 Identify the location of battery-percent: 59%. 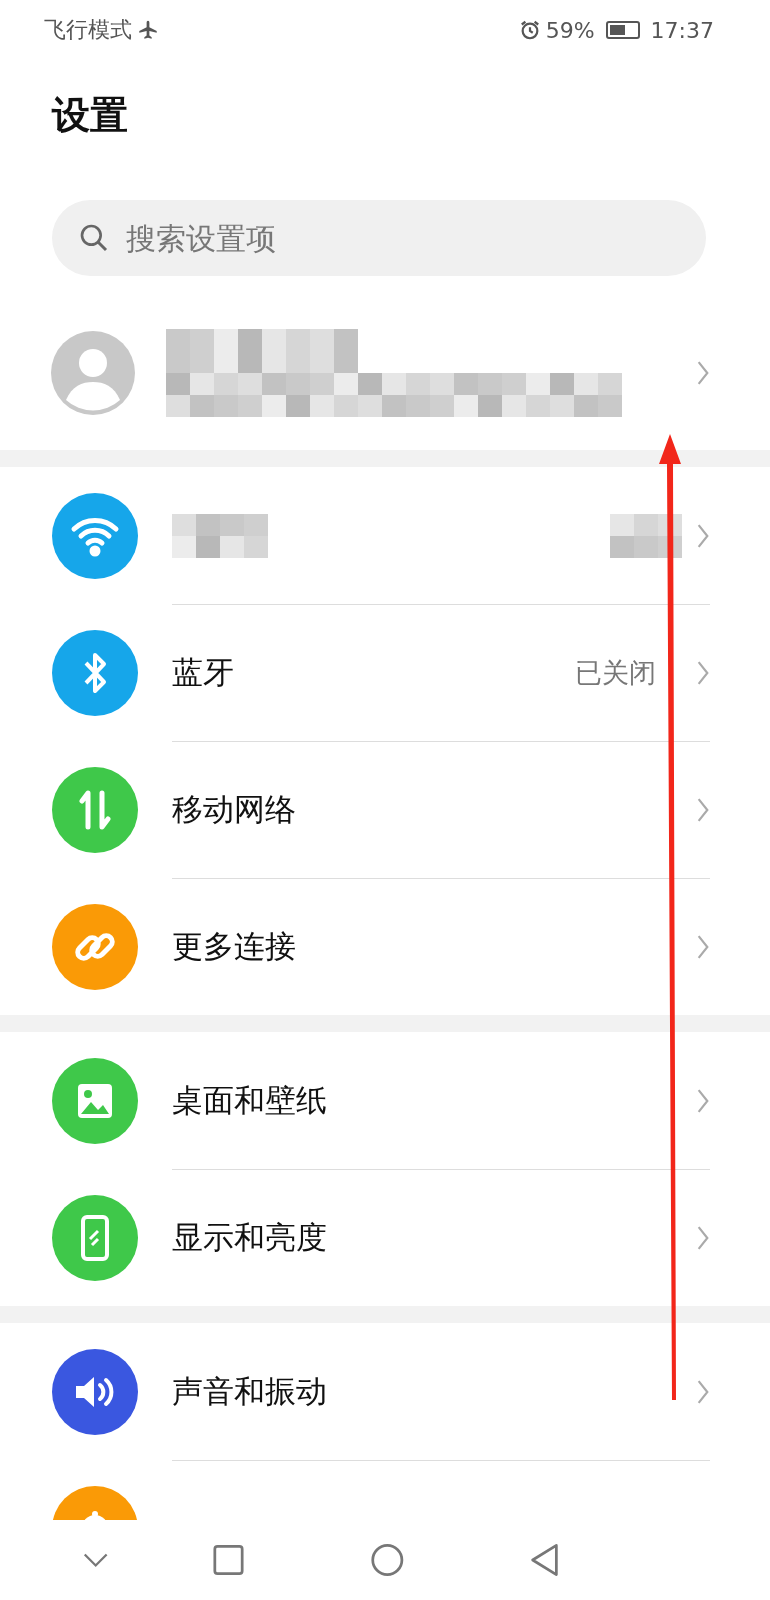
(570, 30).